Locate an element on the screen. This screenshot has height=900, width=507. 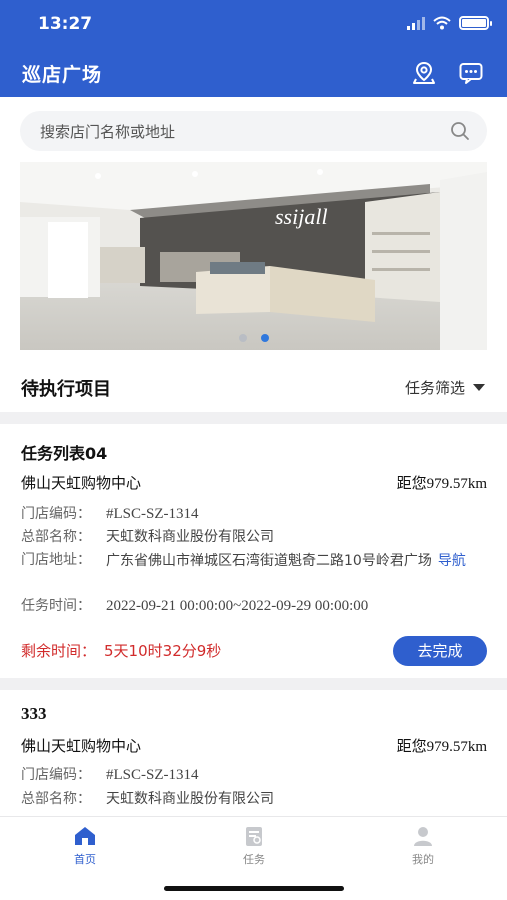
home-indicator is located at coordinates (254, 888).